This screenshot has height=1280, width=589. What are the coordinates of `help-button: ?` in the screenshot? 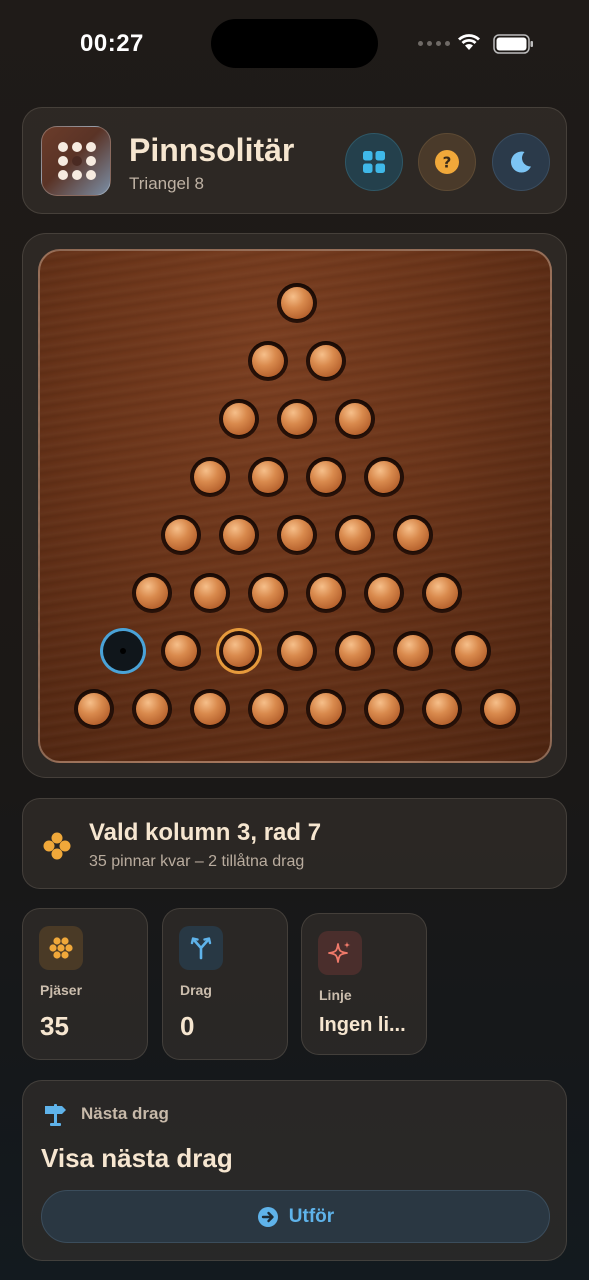 It's located at (447, 162).